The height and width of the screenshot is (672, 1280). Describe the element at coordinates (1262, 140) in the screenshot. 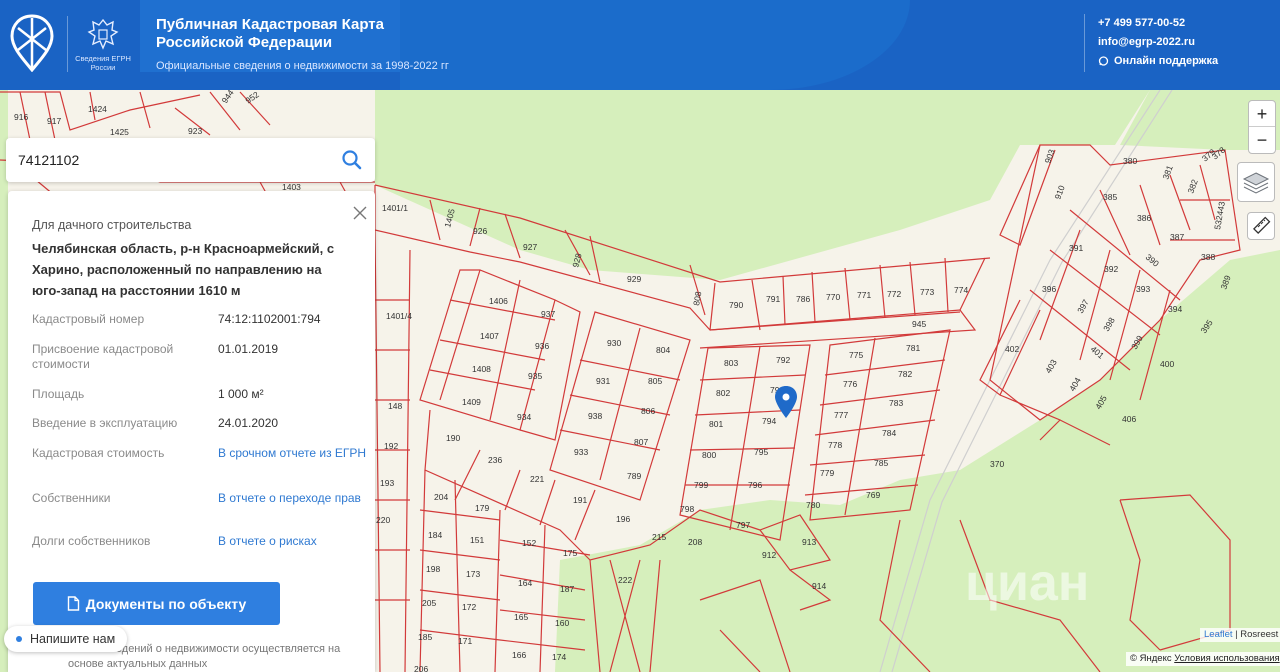

I see `zoom-out-button: −` at that location.